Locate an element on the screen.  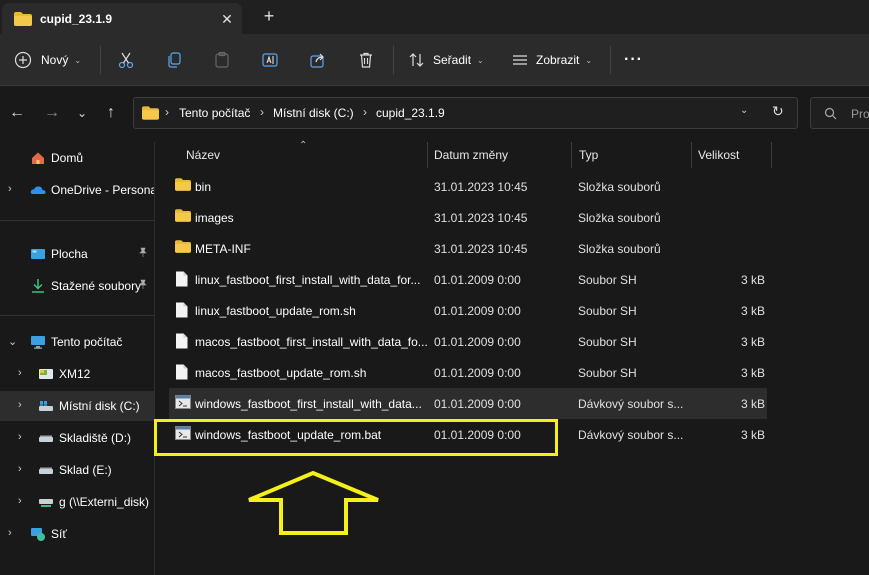
sort-ascending-icon: ⌃ is located at coordinates (303, 145).